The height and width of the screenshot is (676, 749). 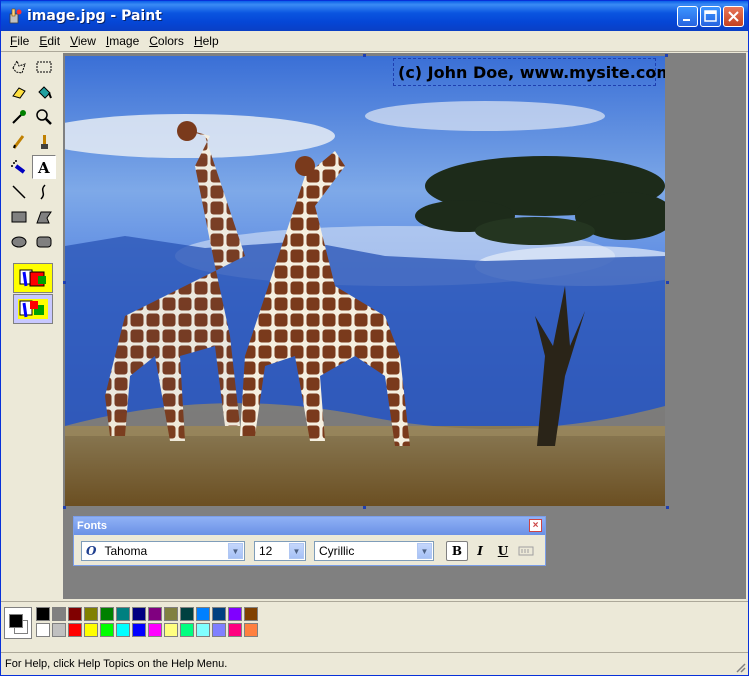 What do you see at coordinates (535, 525) in the screenshot?
I see `fonts-close-button: ×` at bounding box center [535, 525].